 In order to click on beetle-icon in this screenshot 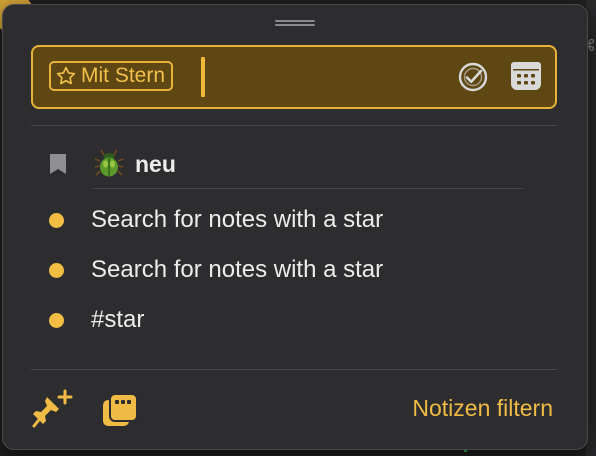, I will do `click(109, 163)`.